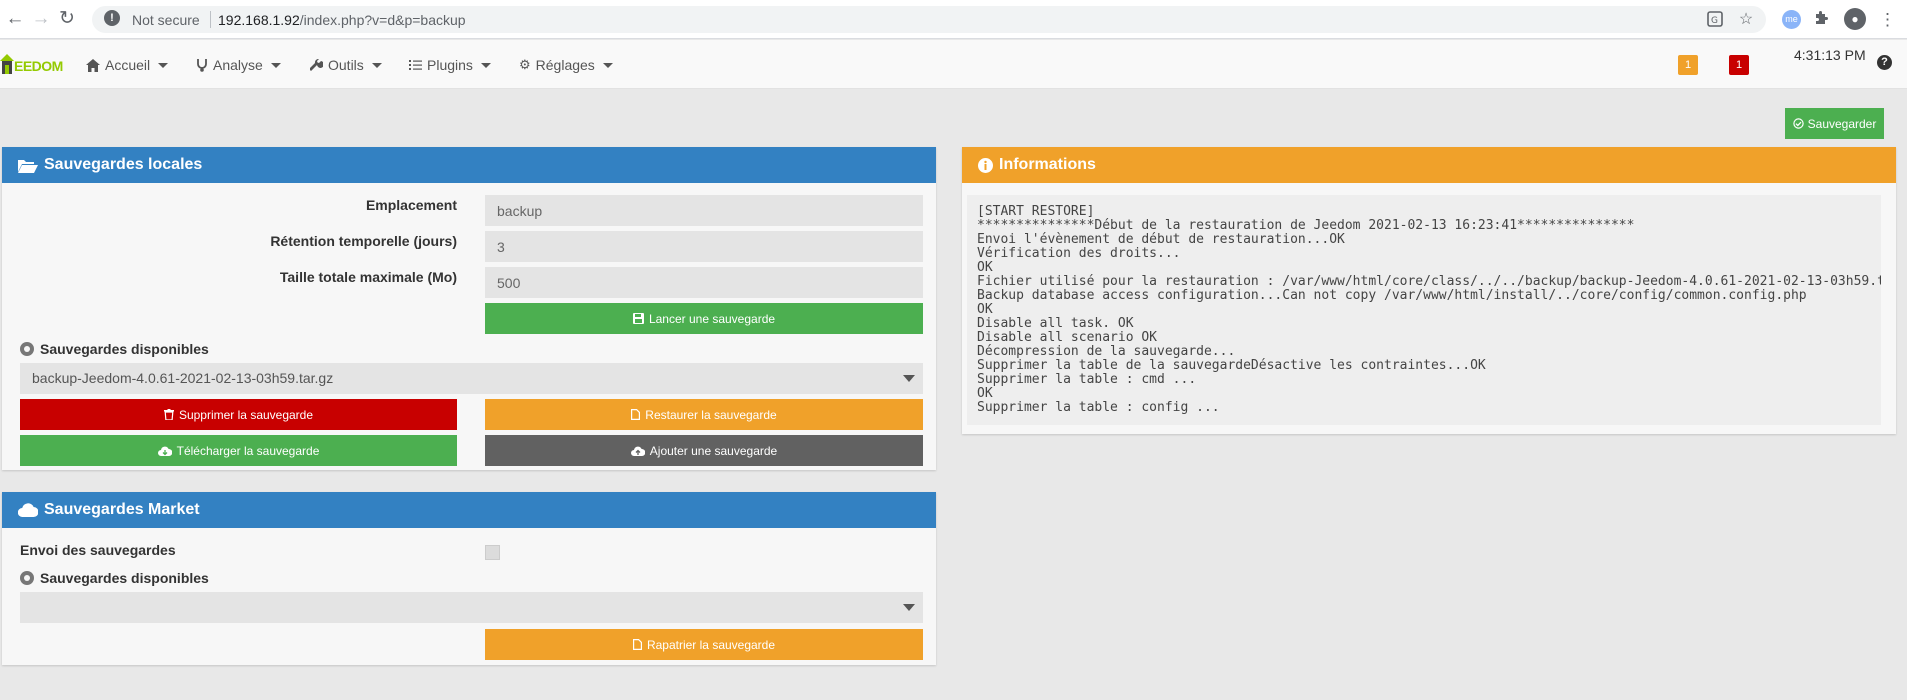  I want to click on location-label: Emplacement, so click(411, 205).